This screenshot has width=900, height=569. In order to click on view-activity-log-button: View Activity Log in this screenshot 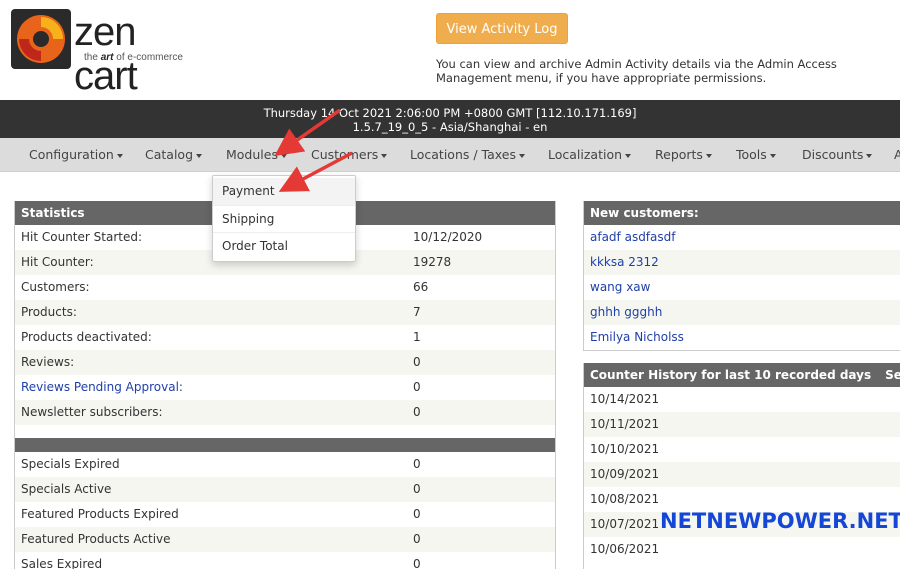, I will do `click(502, 28)`.